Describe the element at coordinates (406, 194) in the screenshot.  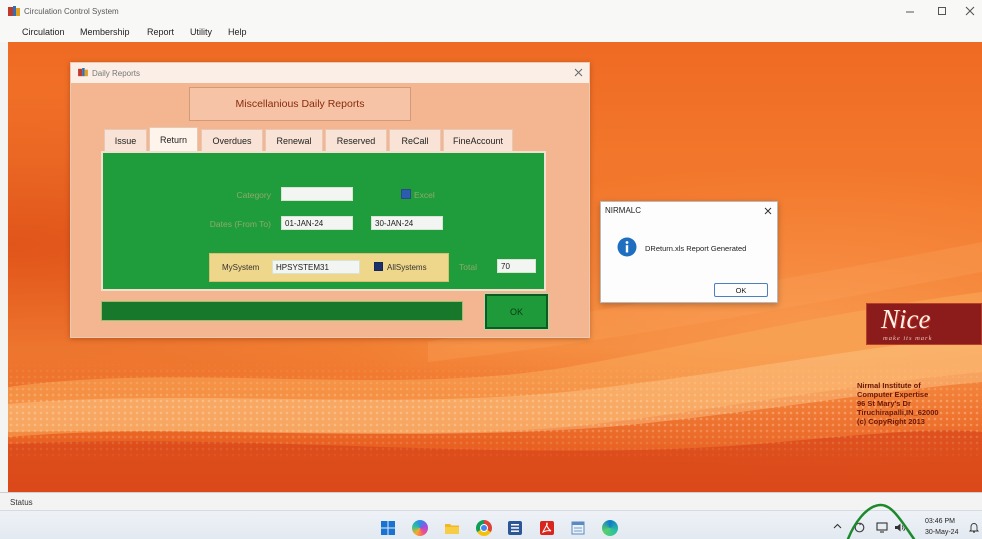
I see `excel-checkbox` at that location.